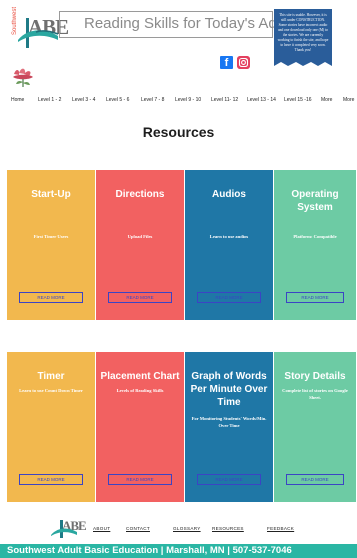 Image resolution: width=357 pixels, height=558 pixels. What do you see at coordinates (303, 63) in the screenshot?
I see `notice-ribbon-edge` at bounding box center [303, 63].